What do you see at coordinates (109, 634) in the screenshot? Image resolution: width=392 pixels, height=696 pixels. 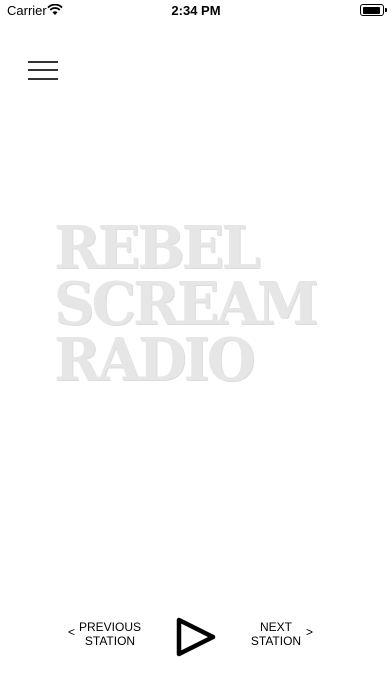 I see `previous-station-label: PREVIOUS STATION` at bounding box center [109, 634].